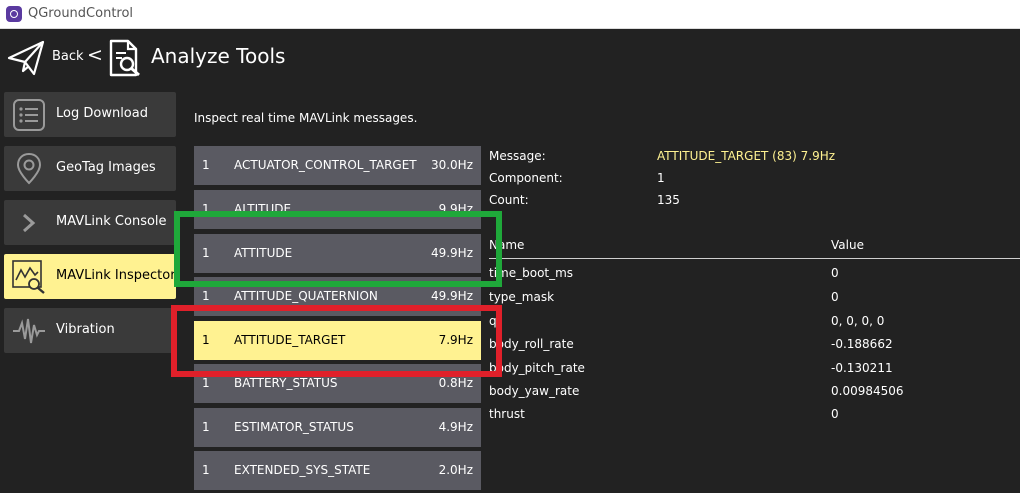 This screenshot has width=1020, height=493. Describe the element at coordinates (537, 368) in the screenshot. I see `field-name: body_pitch_rate` at that location.